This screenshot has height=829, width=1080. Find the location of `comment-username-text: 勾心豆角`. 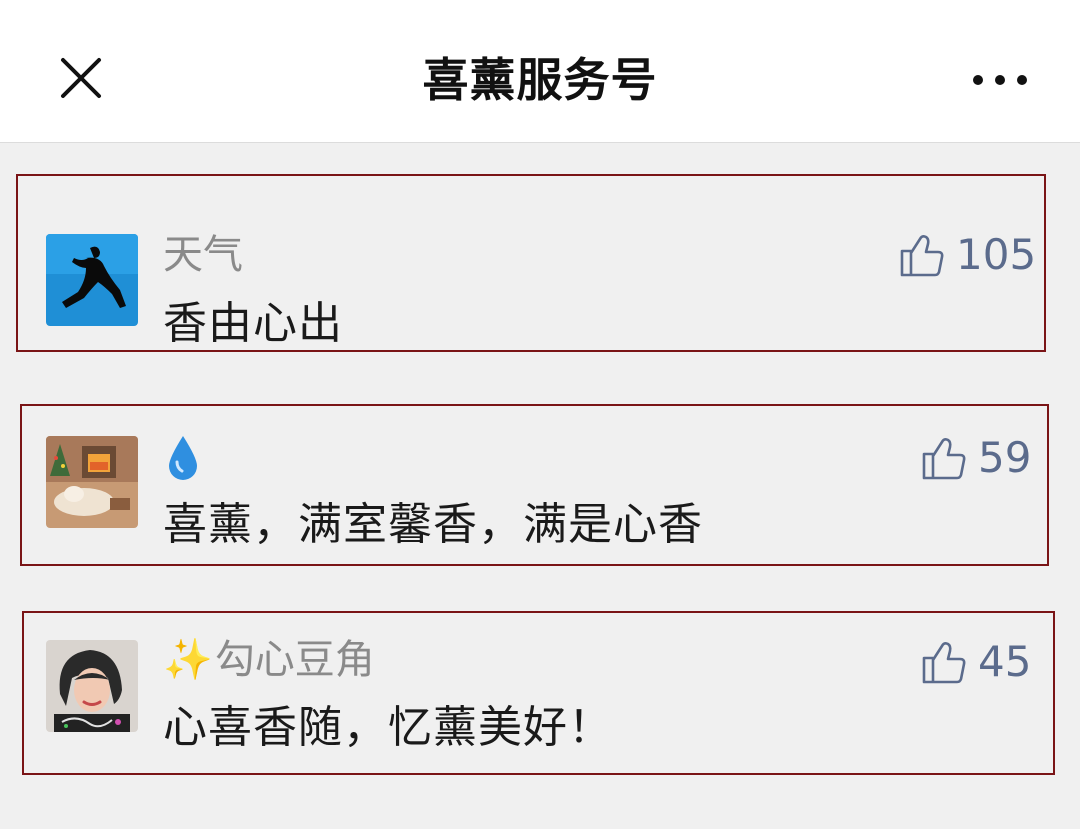

comment-username-text: 勾心豆角 is located at coordinates (294, 660).